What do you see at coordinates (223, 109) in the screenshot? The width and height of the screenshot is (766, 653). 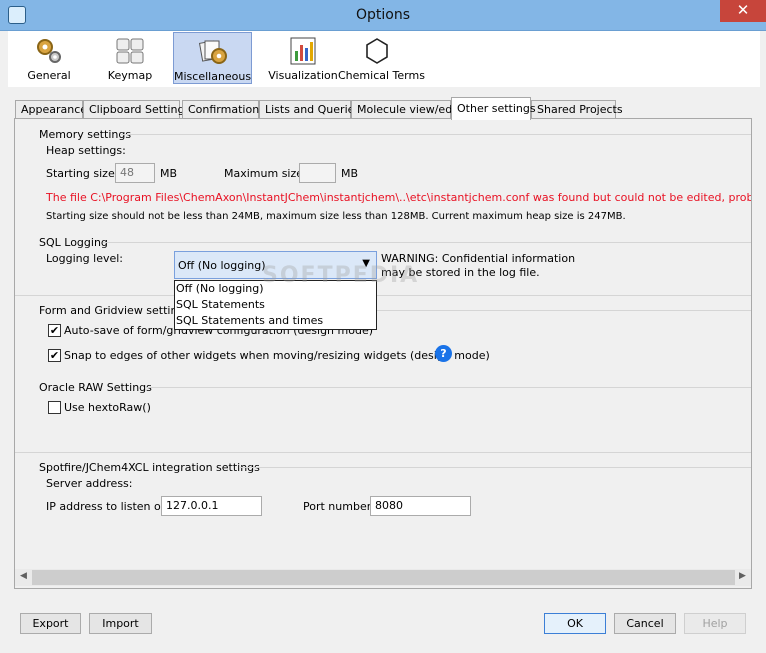 I see `tab-confirmations: Confirmations` at bounding box center [223, 109].